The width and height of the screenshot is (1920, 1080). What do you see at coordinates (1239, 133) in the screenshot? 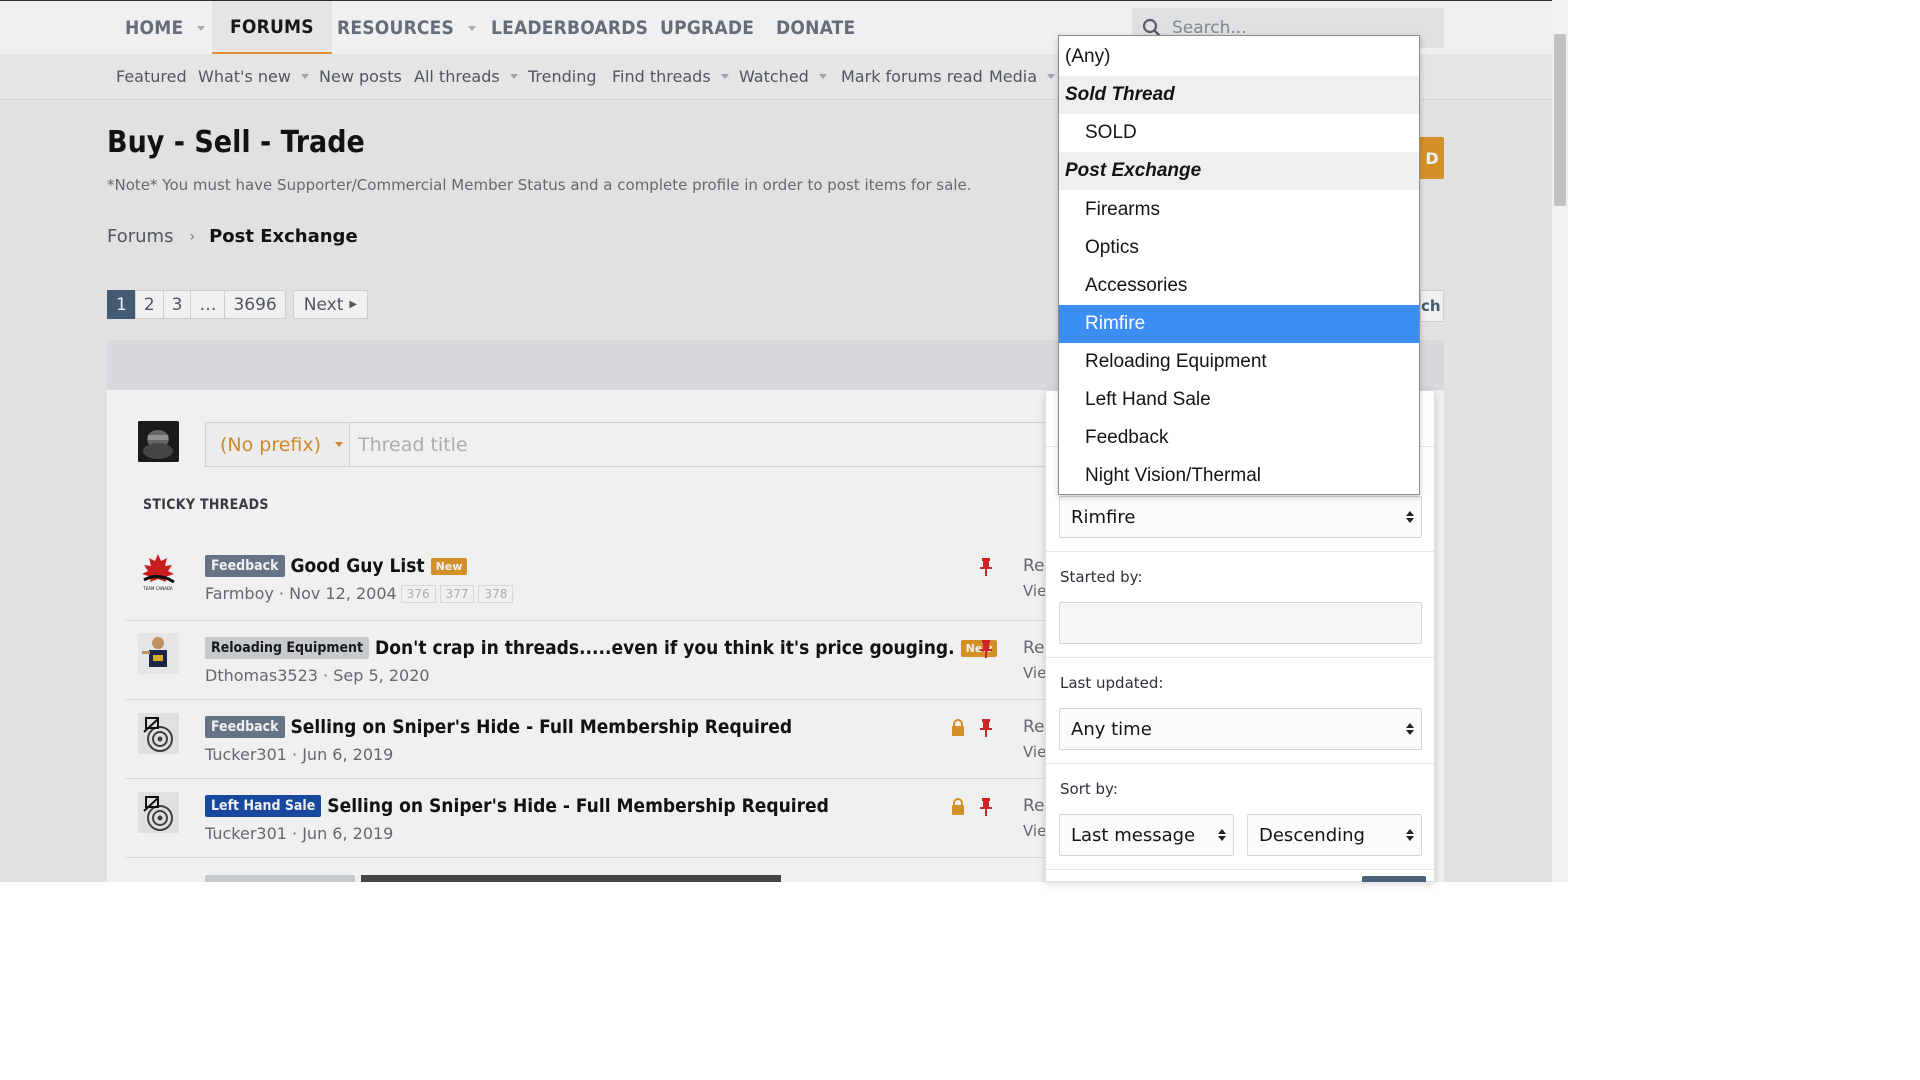
I see `option-sold: SOLD` at bounding box center [1239, 133].